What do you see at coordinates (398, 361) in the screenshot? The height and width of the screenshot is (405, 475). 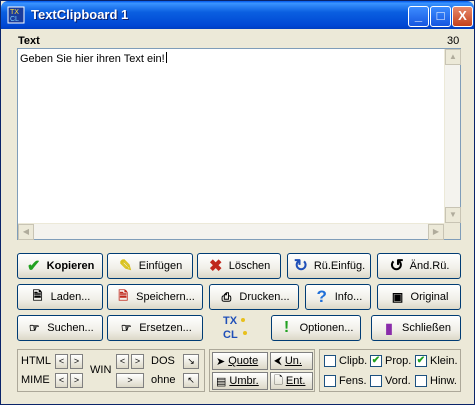 I see `proportional-checkbox-label: Prop.` at bounding box center [398, 361].